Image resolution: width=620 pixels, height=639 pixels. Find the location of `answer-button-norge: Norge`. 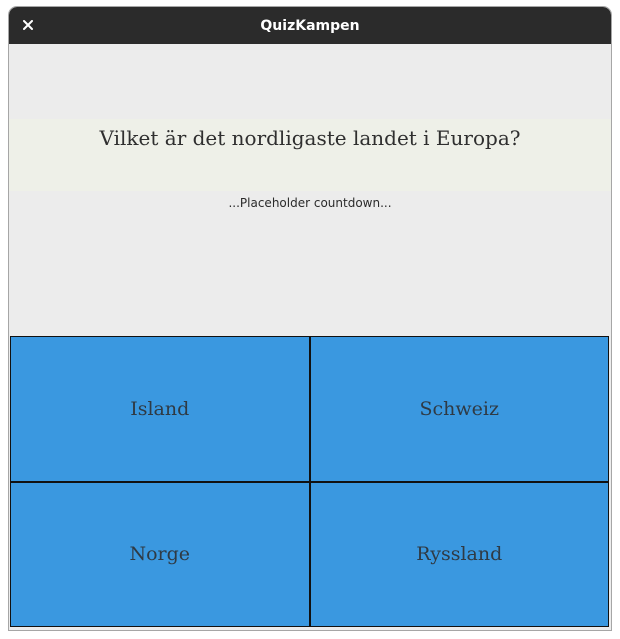

answer-button-norge: Norge is located at coordinates (160, 554).